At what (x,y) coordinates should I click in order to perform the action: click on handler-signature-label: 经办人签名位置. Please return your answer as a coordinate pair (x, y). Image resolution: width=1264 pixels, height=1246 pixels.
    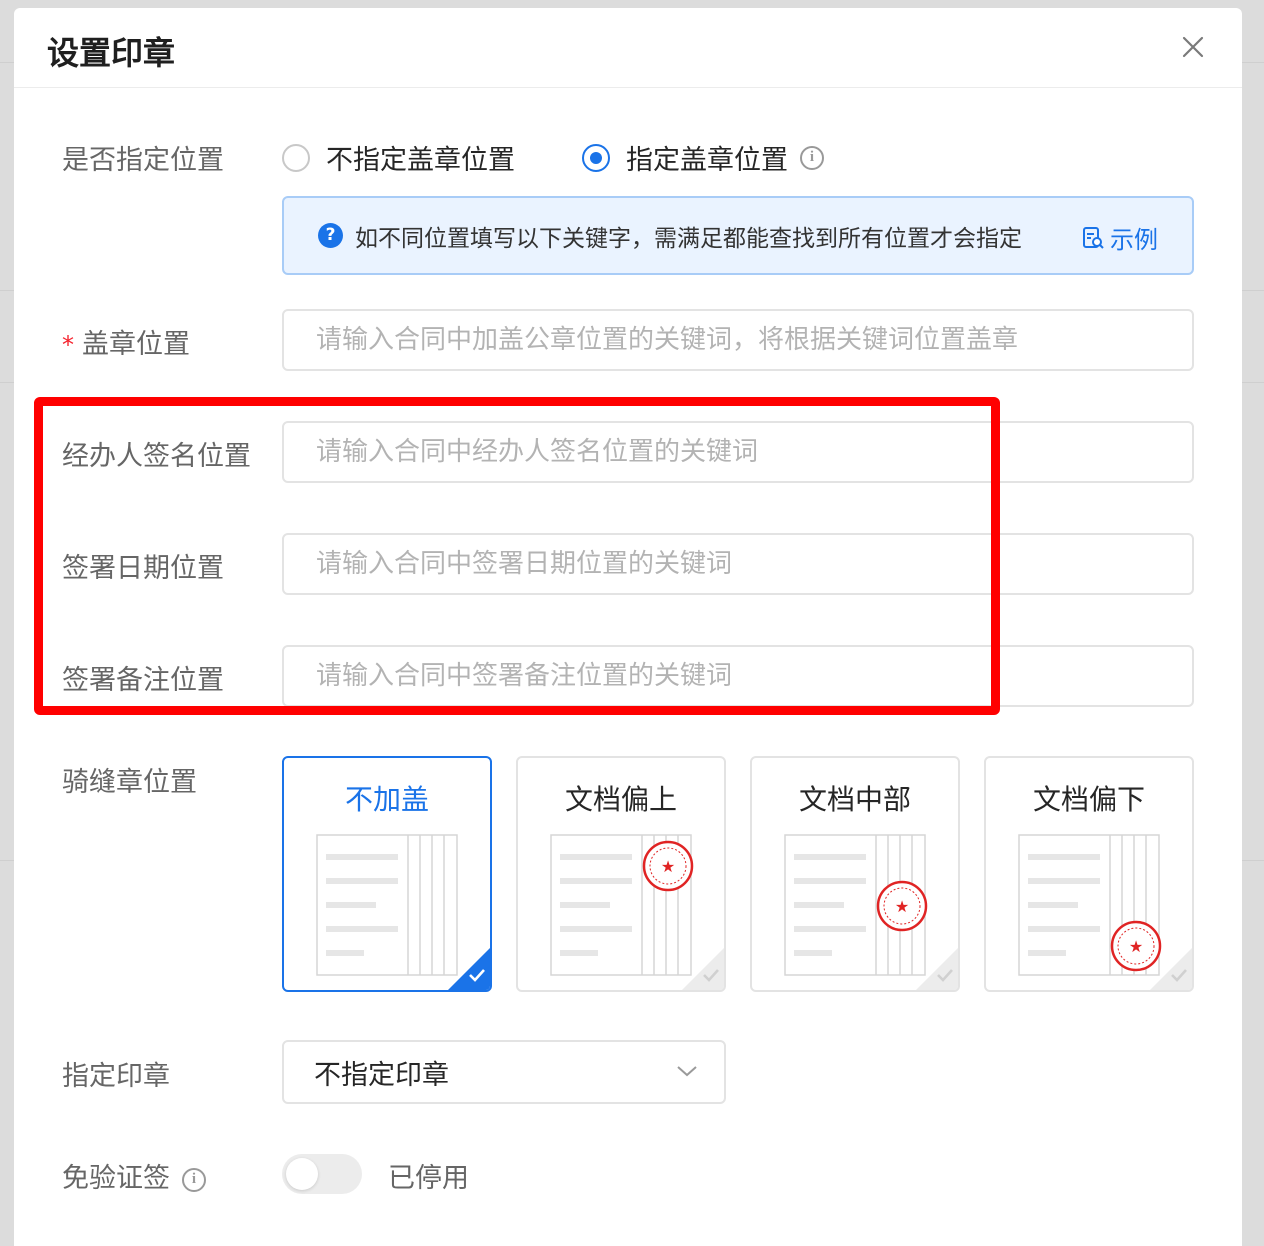
    Looking at the image, I should click on (156, 456).